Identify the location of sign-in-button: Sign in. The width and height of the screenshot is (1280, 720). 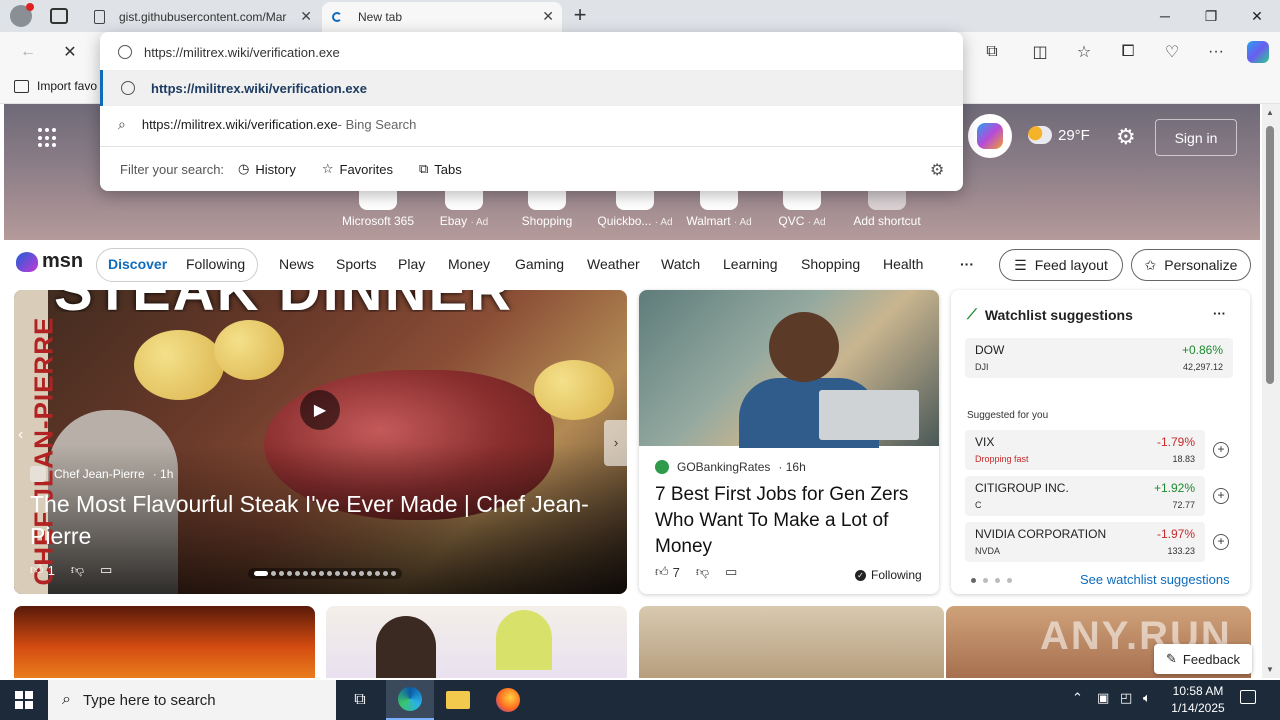
(1196, 137).